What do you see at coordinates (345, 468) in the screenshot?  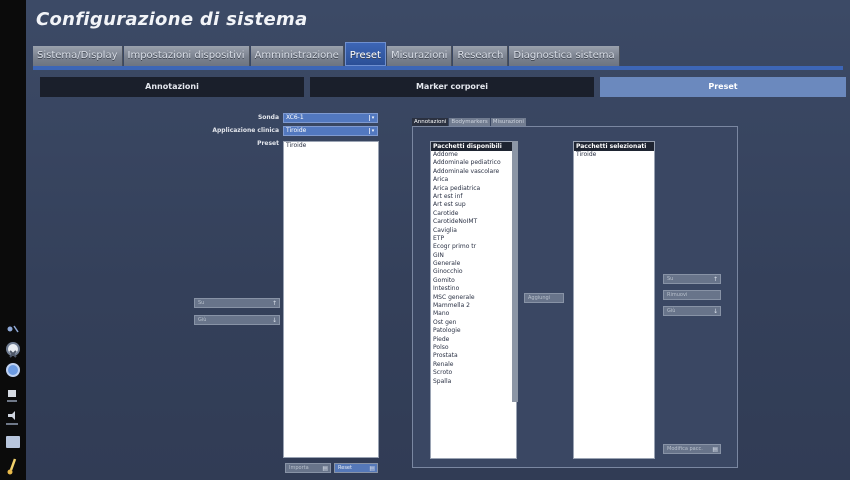 I see `reset-label: Reset` at bounding box center [345, 468].